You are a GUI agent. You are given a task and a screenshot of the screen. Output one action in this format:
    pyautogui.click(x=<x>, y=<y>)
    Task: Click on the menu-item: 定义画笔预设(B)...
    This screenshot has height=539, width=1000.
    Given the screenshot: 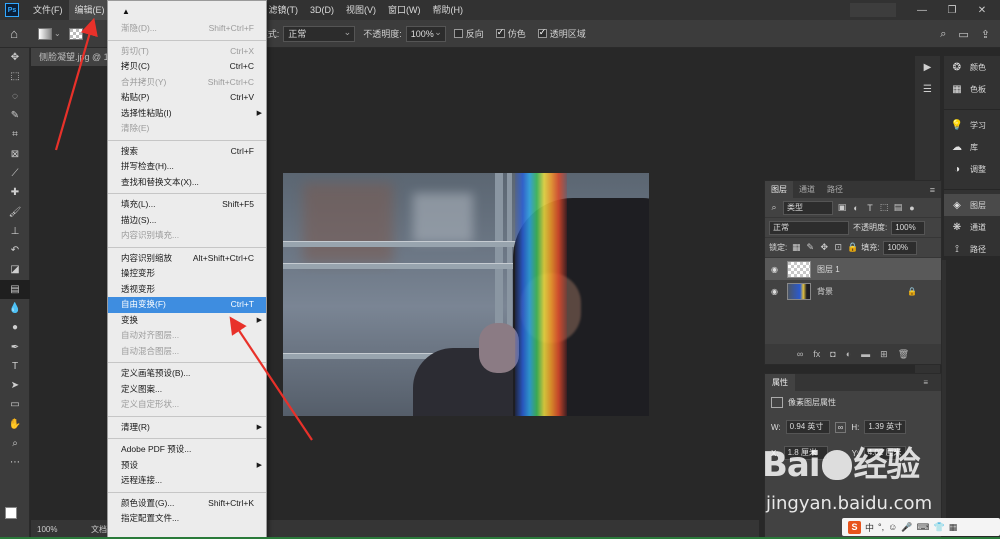 What is the action you would take?
    pyautogui.click(x=187, y=374)
    